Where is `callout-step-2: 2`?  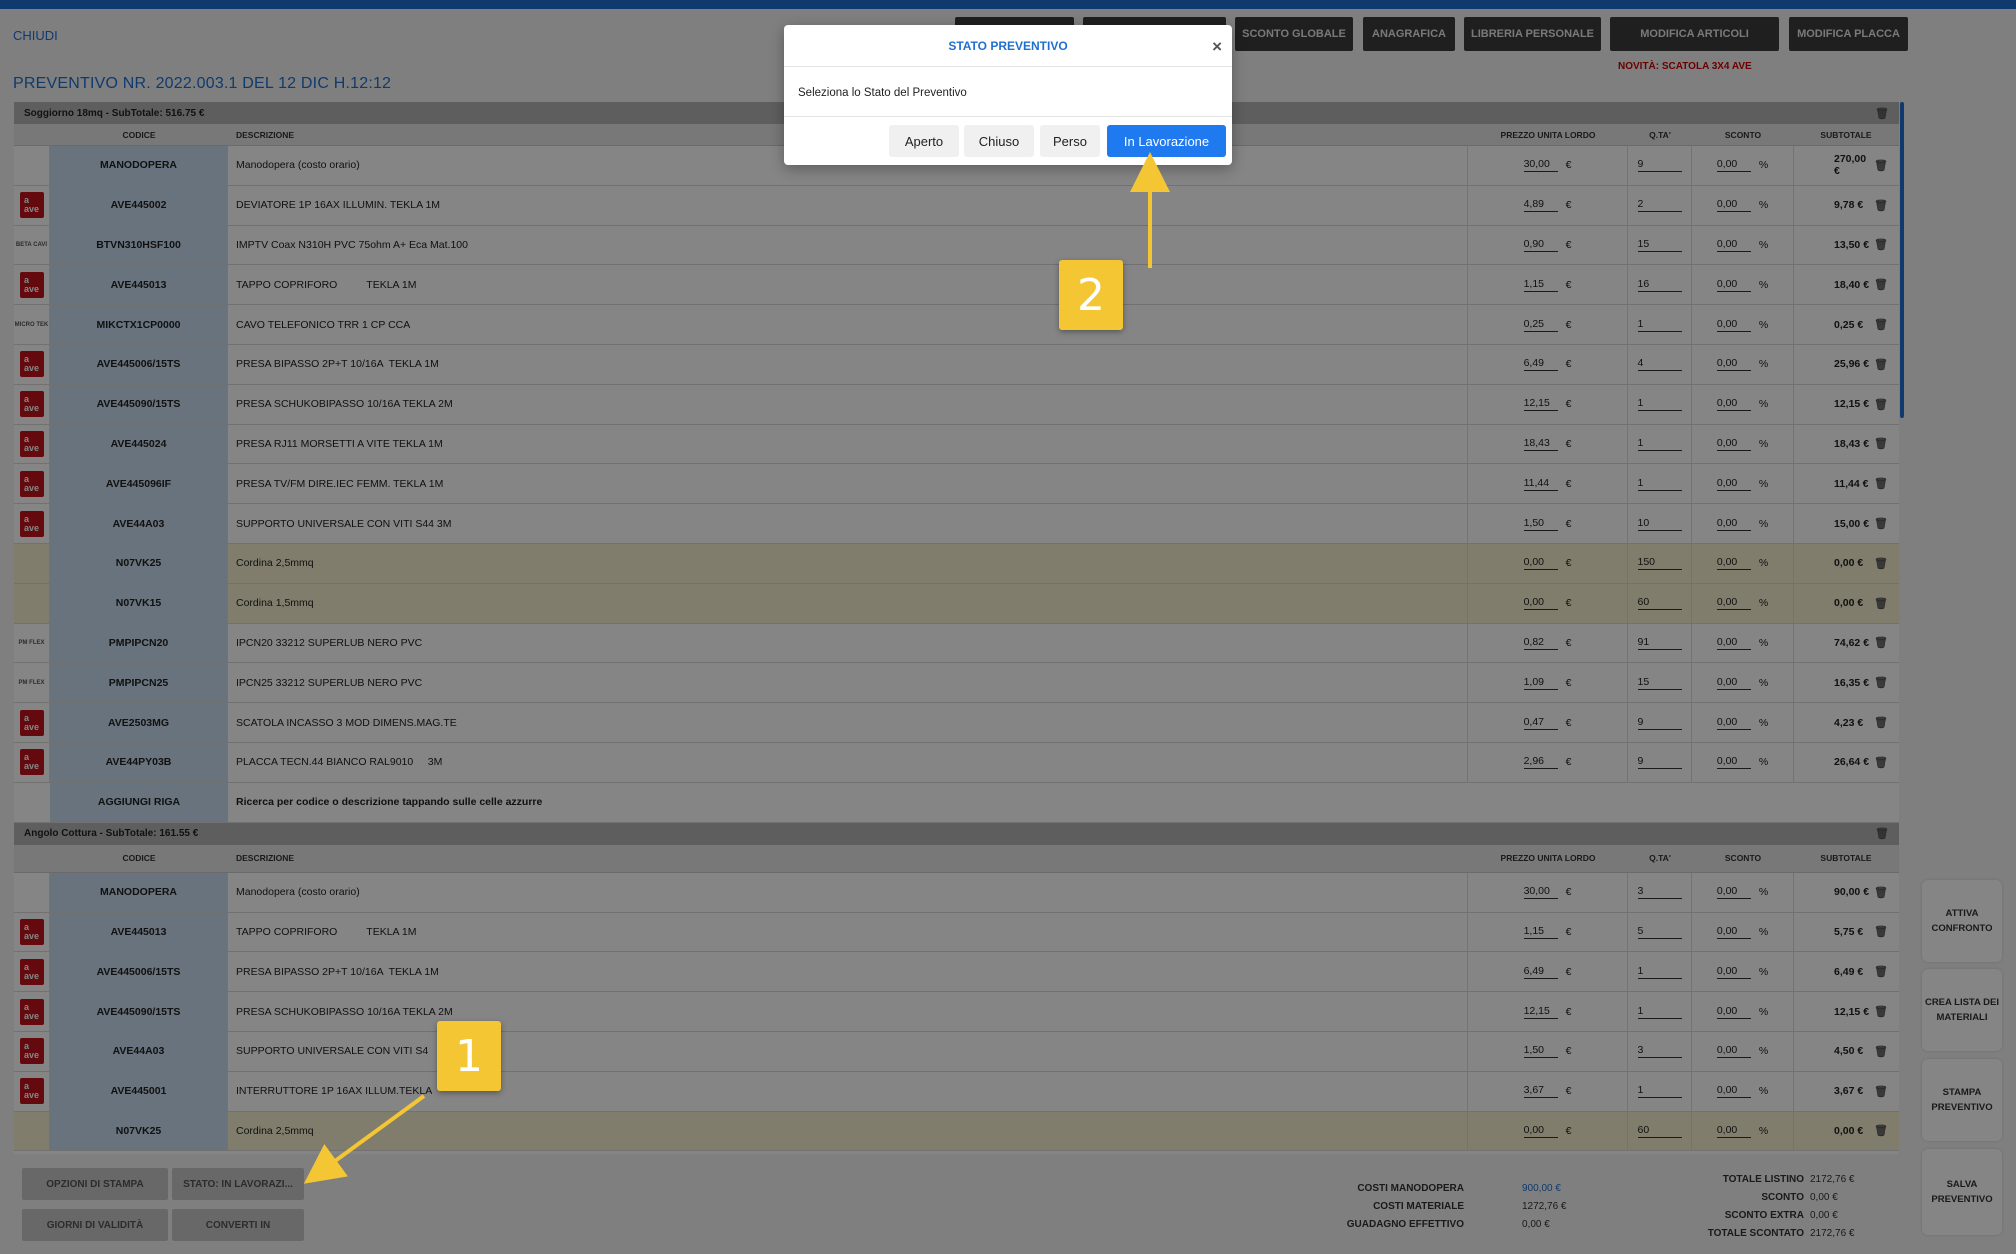 callout-step-2: 2 is located at coordinates (1091, 295).